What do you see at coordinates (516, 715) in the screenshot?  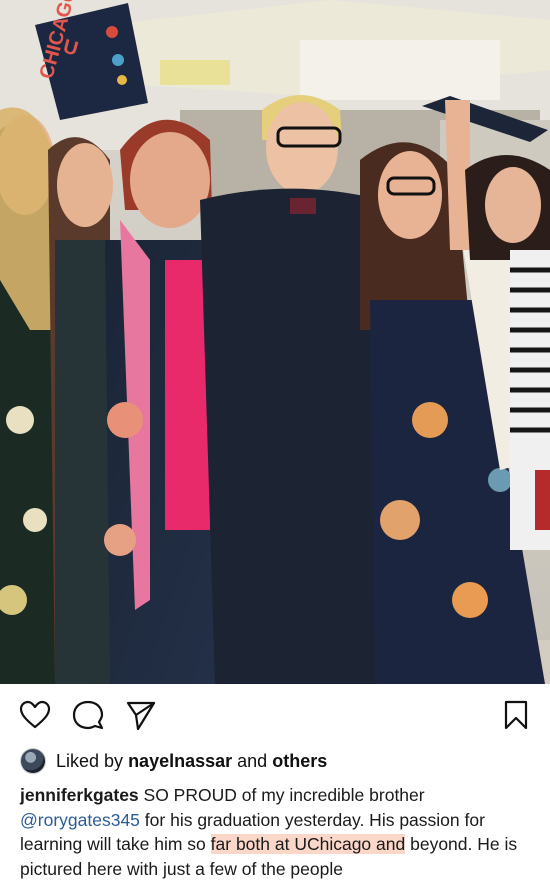 I see `bookmark-icon` at bounding box center [516, 715].